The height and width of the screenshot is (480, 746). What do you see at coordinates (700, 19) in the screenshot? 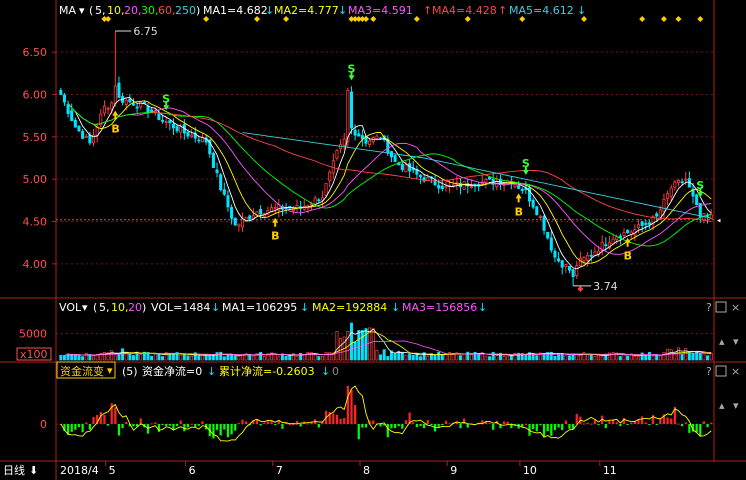
I see `signal-diamond` at bounding box center [700, 19].